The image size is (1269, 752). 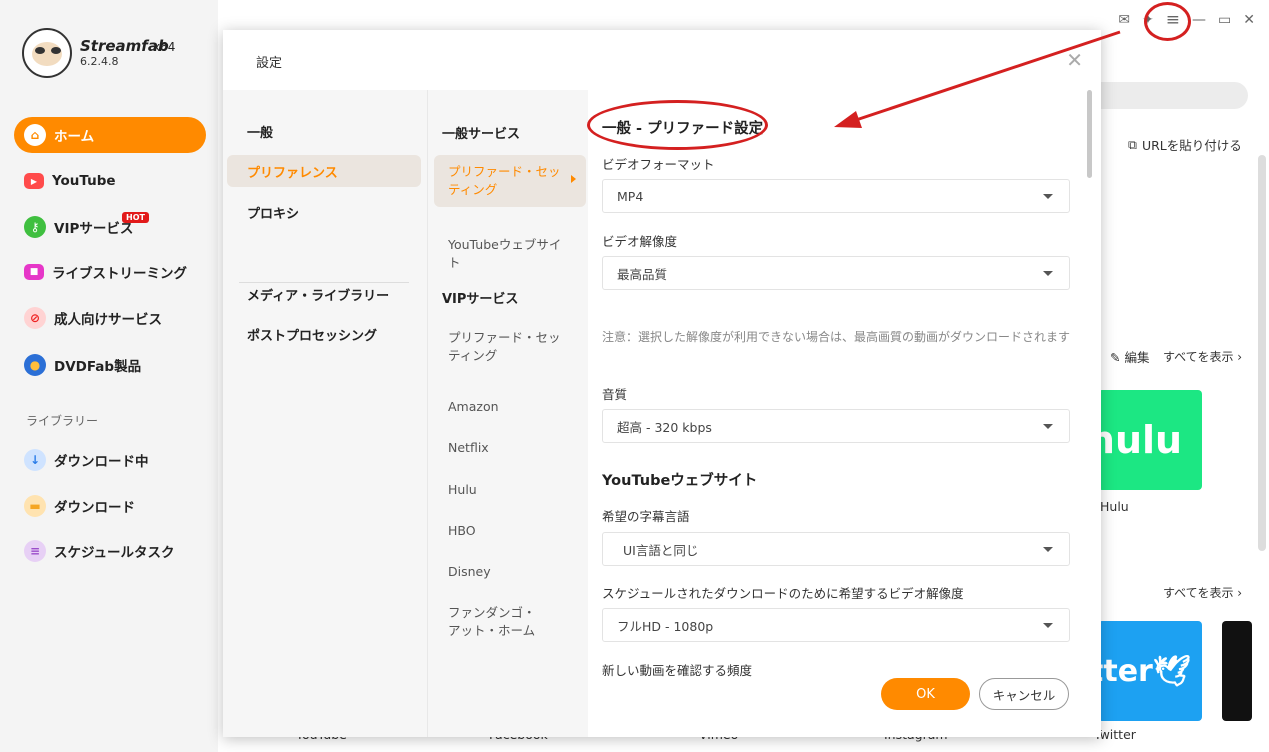 I want to click on library-header: ライブラリー, so click(x=62, y=421).